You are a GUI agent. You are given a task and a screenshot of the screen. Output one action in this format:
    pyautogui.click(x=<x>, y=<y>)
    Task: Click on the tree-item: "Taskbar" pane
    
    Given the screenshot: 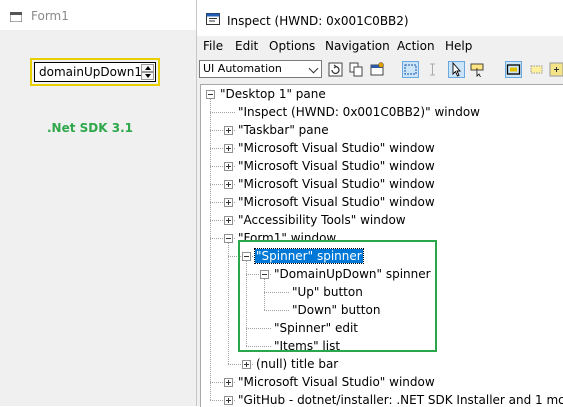 What is the action you would take?
    pyautogui.click(x=283, y=130)
    